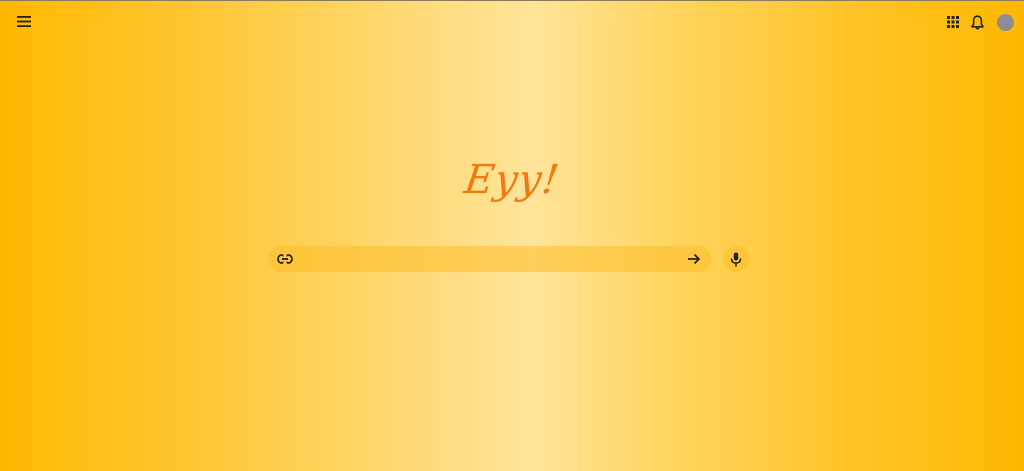 The height and width of the screenshot is (471, 1024). I want to click on header-actions, so click(979, 22).